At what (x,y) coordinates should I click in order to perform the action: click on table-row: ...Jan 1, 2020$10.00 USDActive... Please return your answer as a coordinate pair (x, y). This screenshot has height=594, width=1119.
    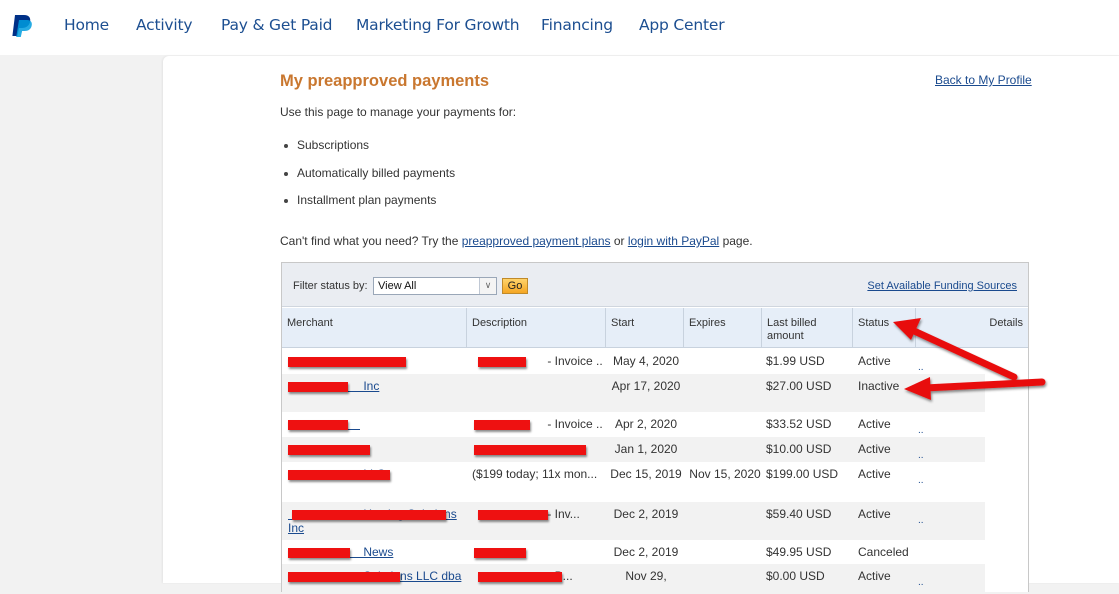
    Looking at the image, I should click on (633, 449).